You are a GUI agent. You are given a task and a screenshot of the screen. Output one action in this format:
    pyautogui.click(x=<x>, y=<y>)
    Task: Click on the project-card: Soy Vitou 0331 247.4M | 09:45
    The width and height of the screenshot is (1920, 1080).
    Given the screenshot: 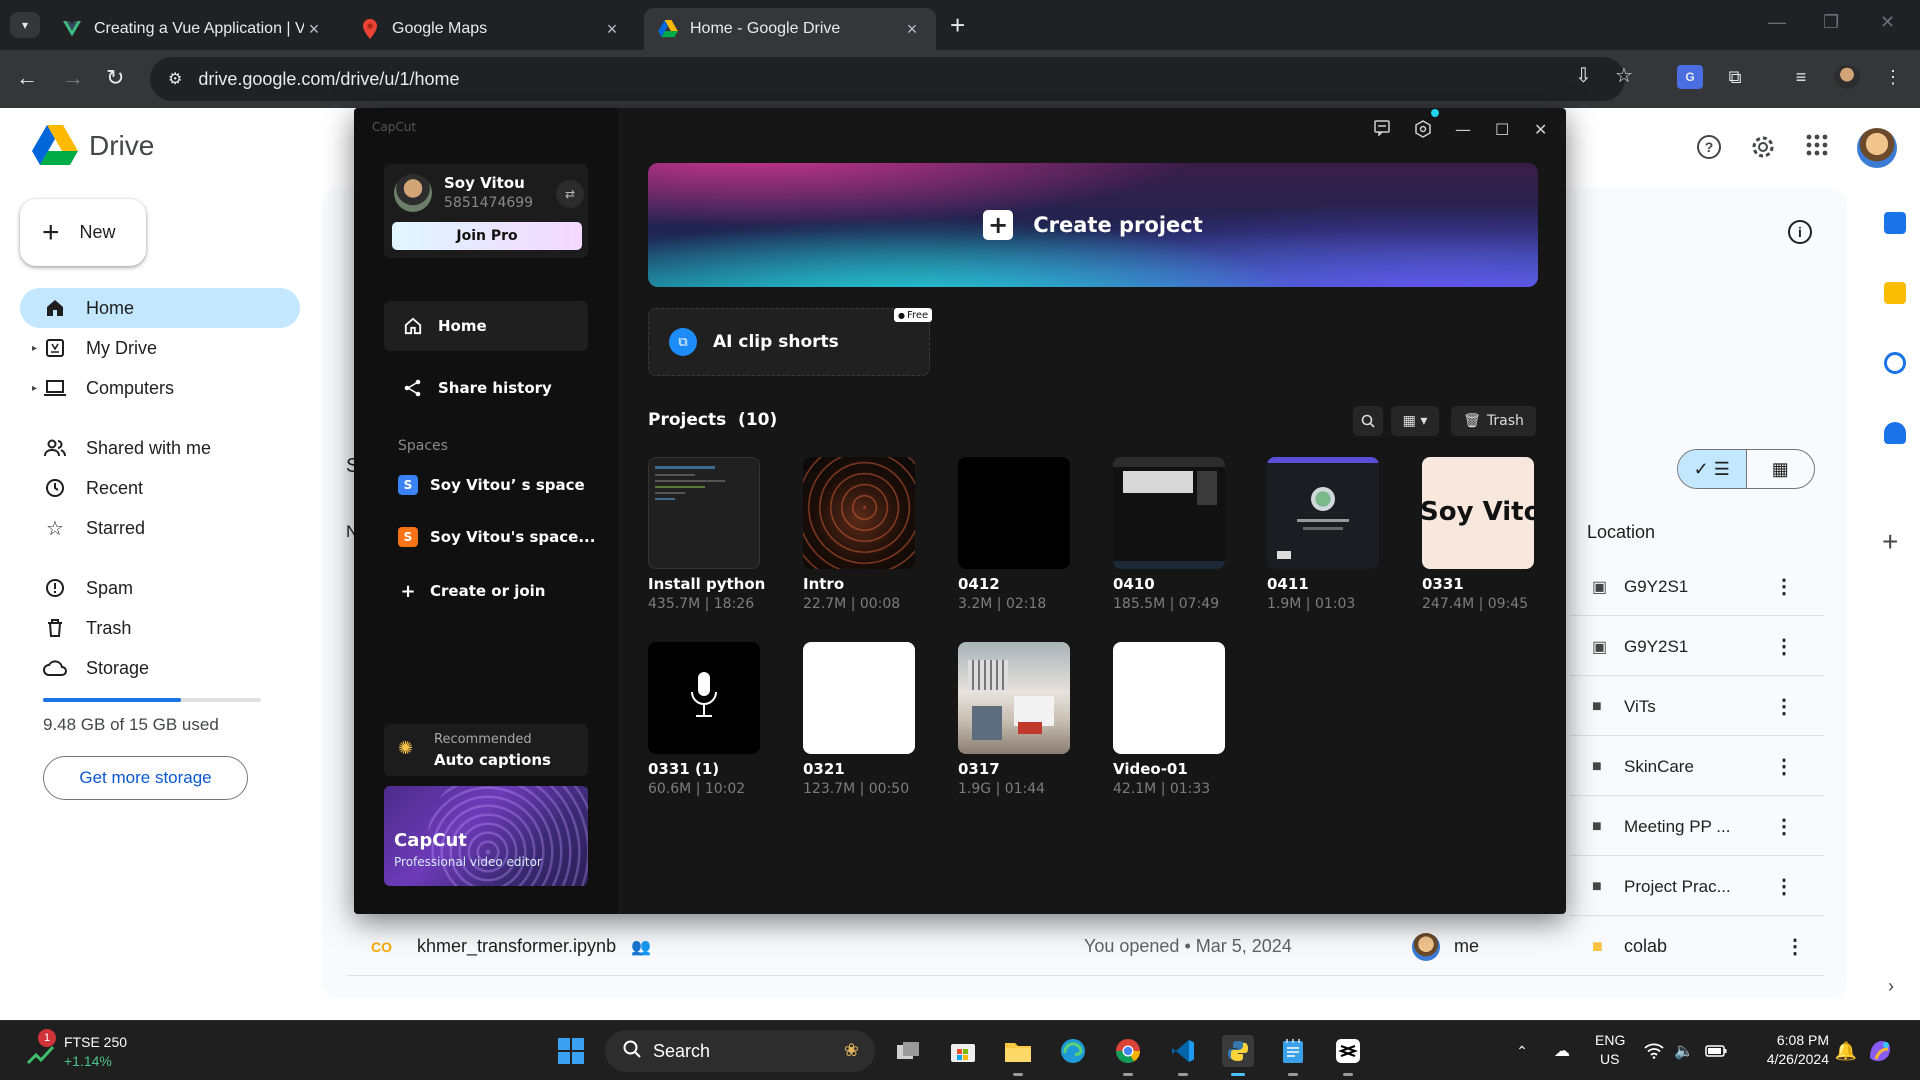 What is the action you would take?
    pyautogui.click(x=1487, y=534)
    